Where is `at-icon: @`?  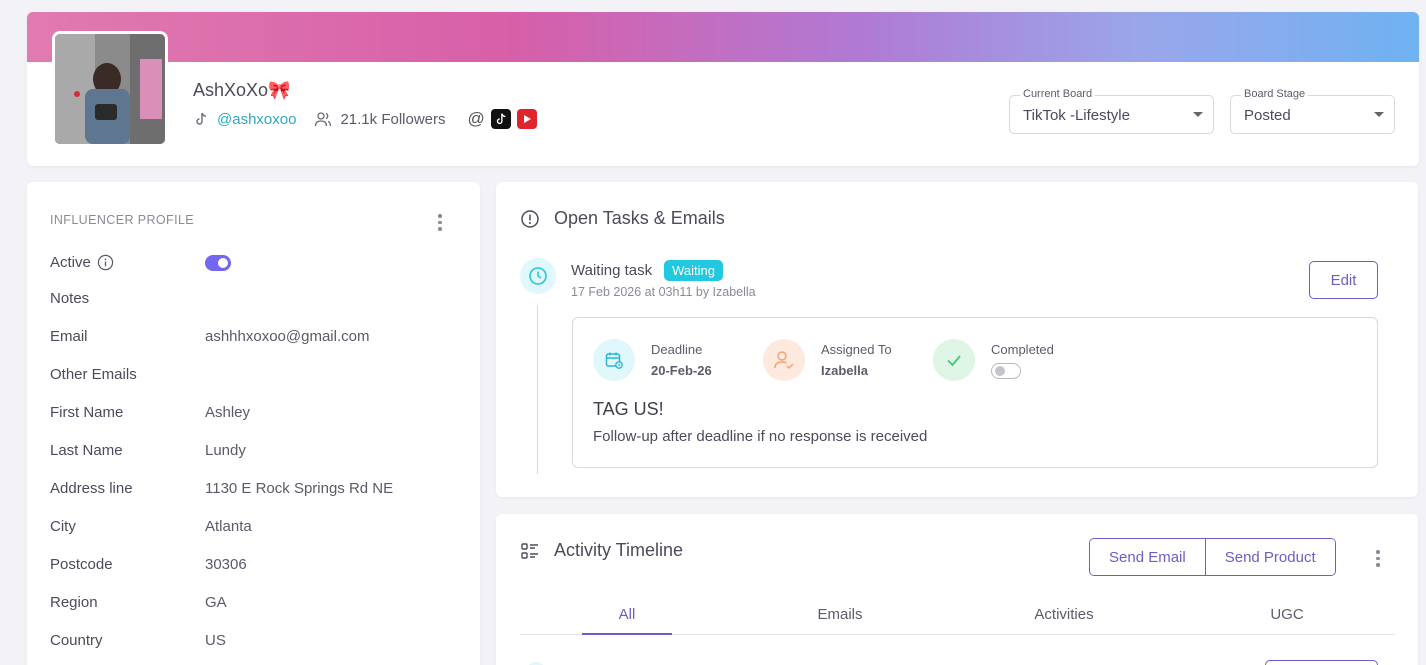
at-icon: @ is located at coordinates (476, 119).